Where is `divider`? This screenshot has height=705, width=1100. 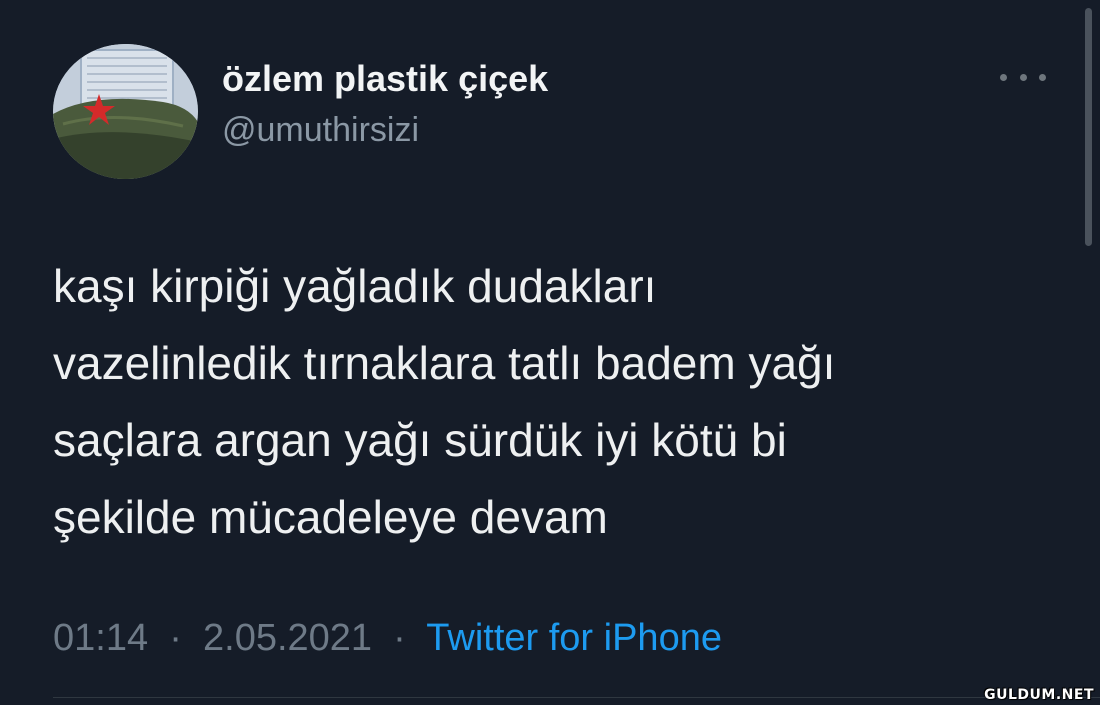
divider is located at coordinates (576, 697).